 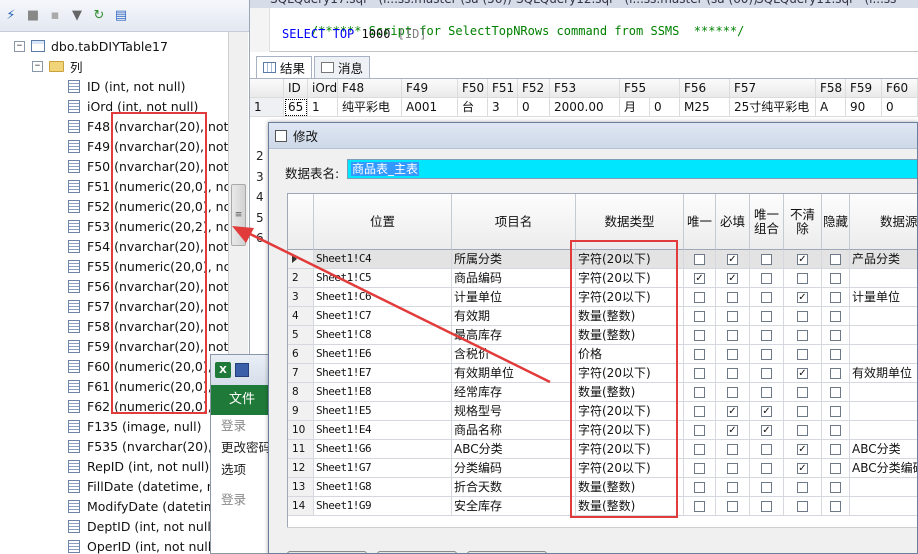 What do you see at coordinates (301, 222) in the screenshot?
I see `grid-corner` at bounding box center [301, 222].